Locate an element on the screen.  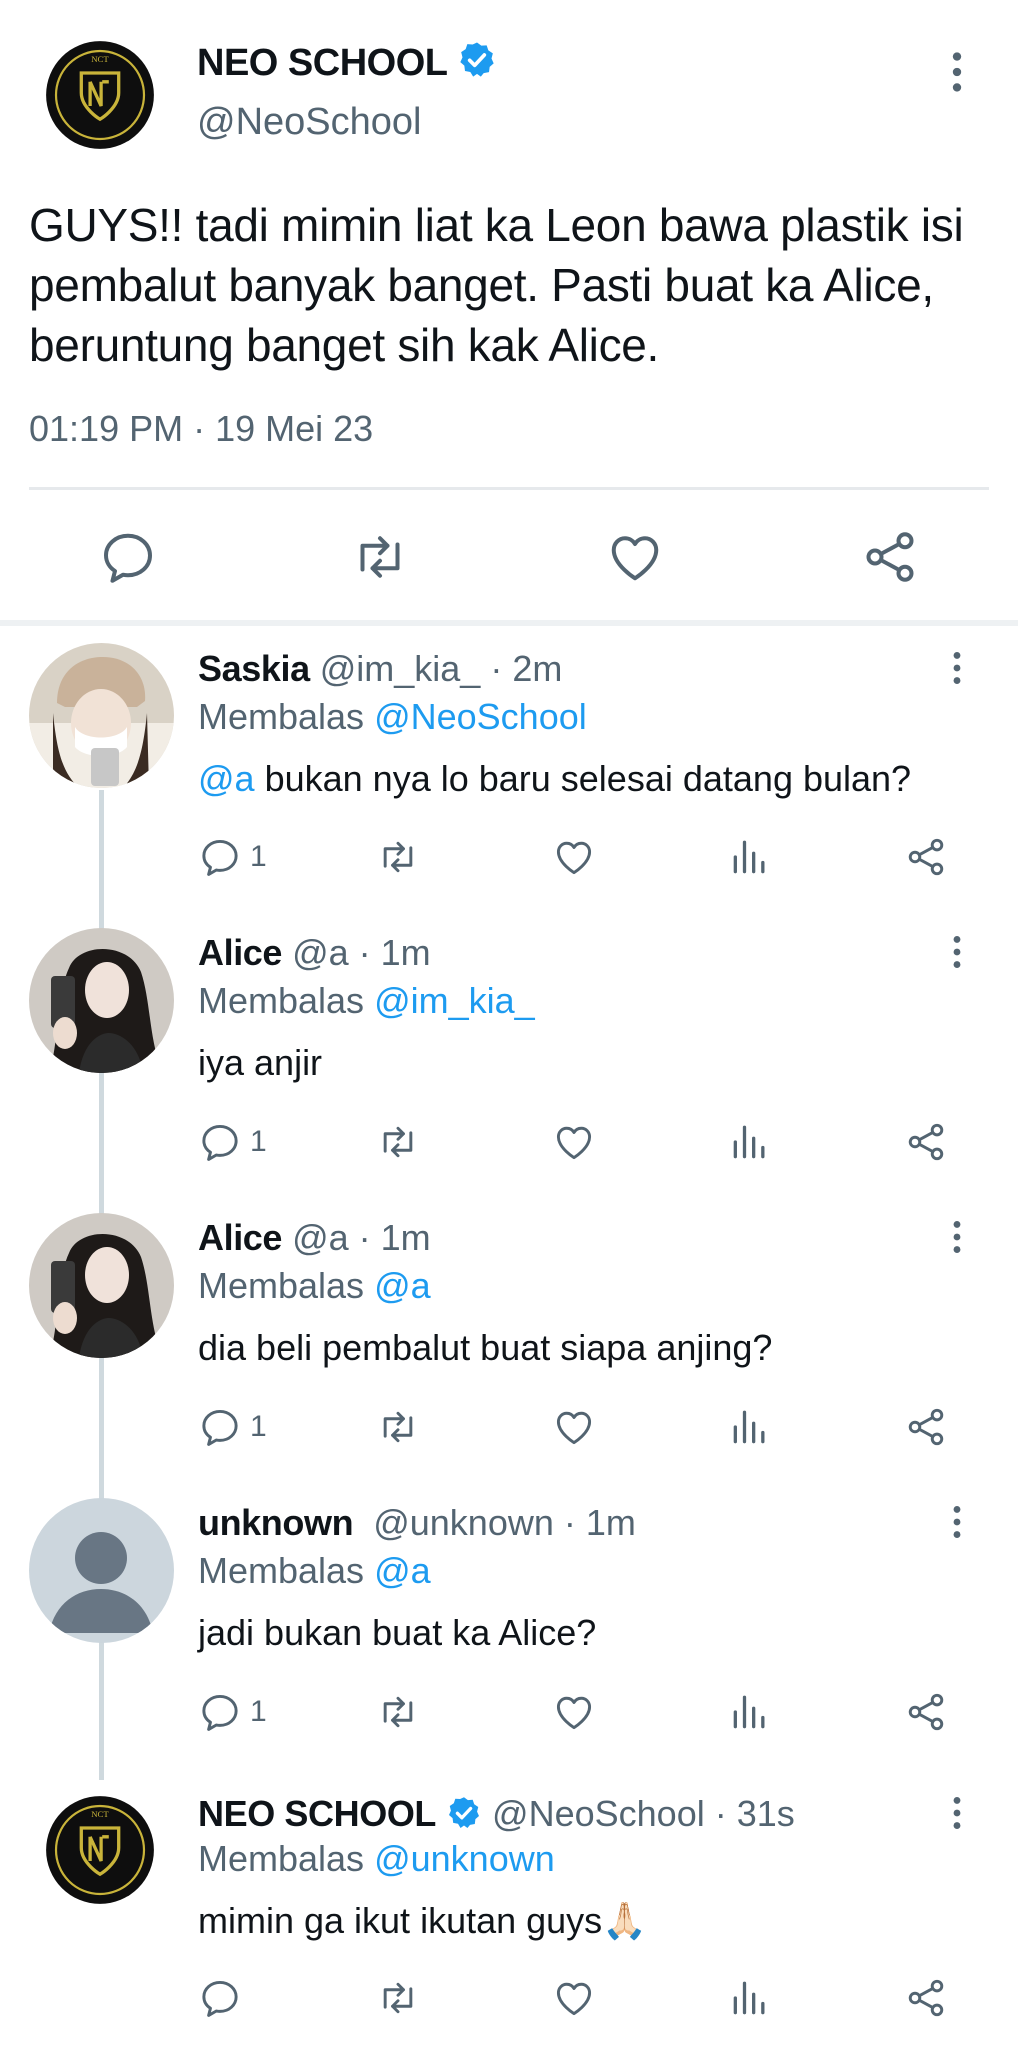
reply-header: Saskia @im_kia_ · 2m is located at coordinates (380, 669).